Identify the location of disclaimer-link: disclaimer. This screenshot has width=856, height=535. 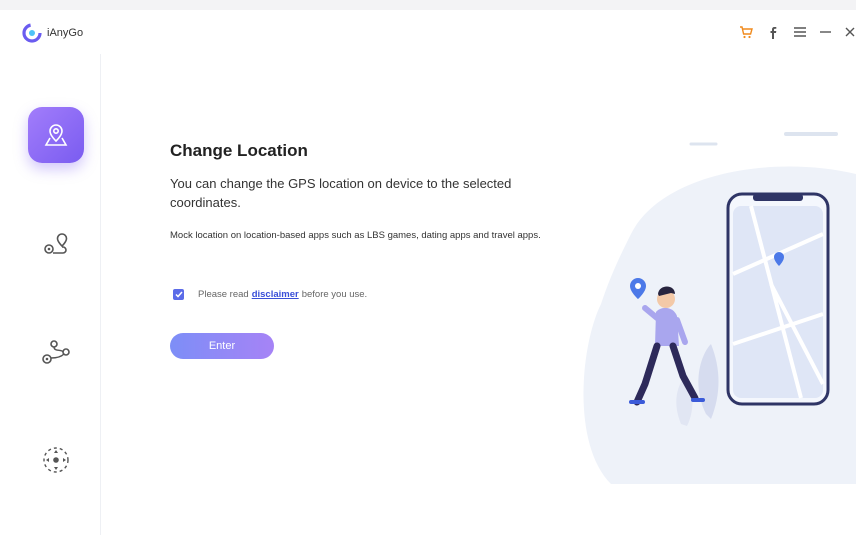
(275, 294).